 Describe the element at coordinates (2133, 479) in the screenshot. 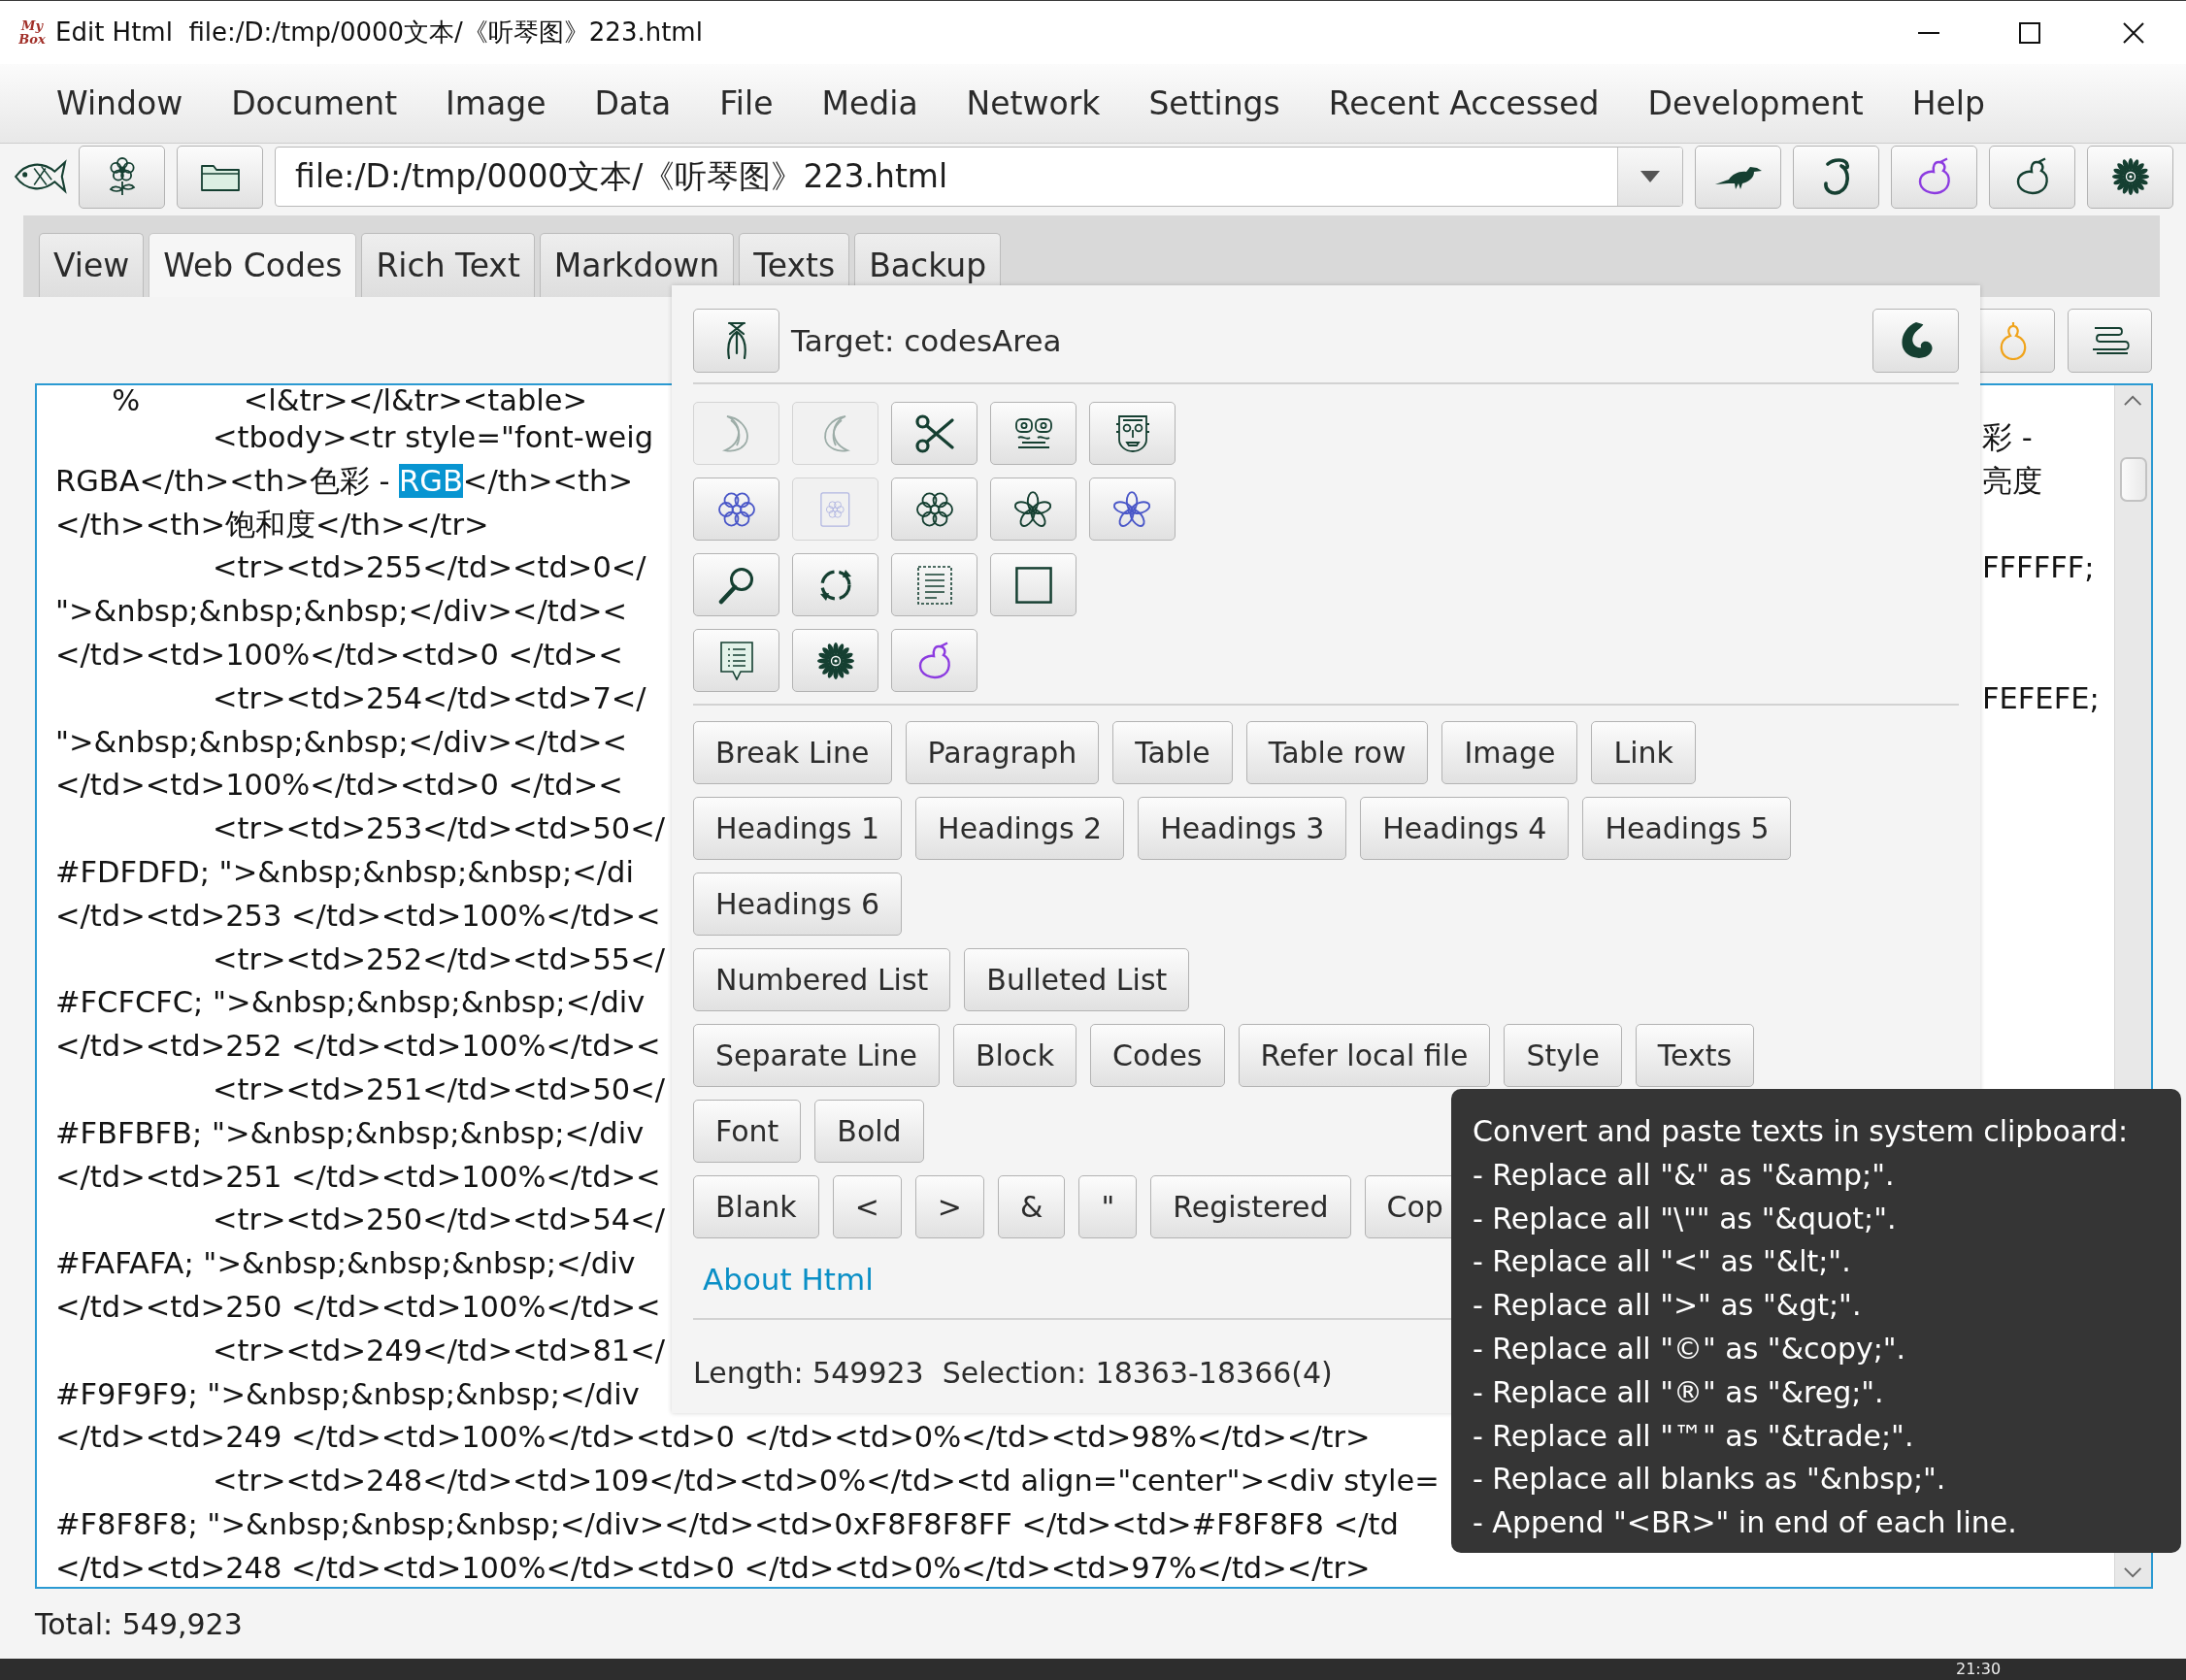

I see `scrollbar-thumb` at that location.